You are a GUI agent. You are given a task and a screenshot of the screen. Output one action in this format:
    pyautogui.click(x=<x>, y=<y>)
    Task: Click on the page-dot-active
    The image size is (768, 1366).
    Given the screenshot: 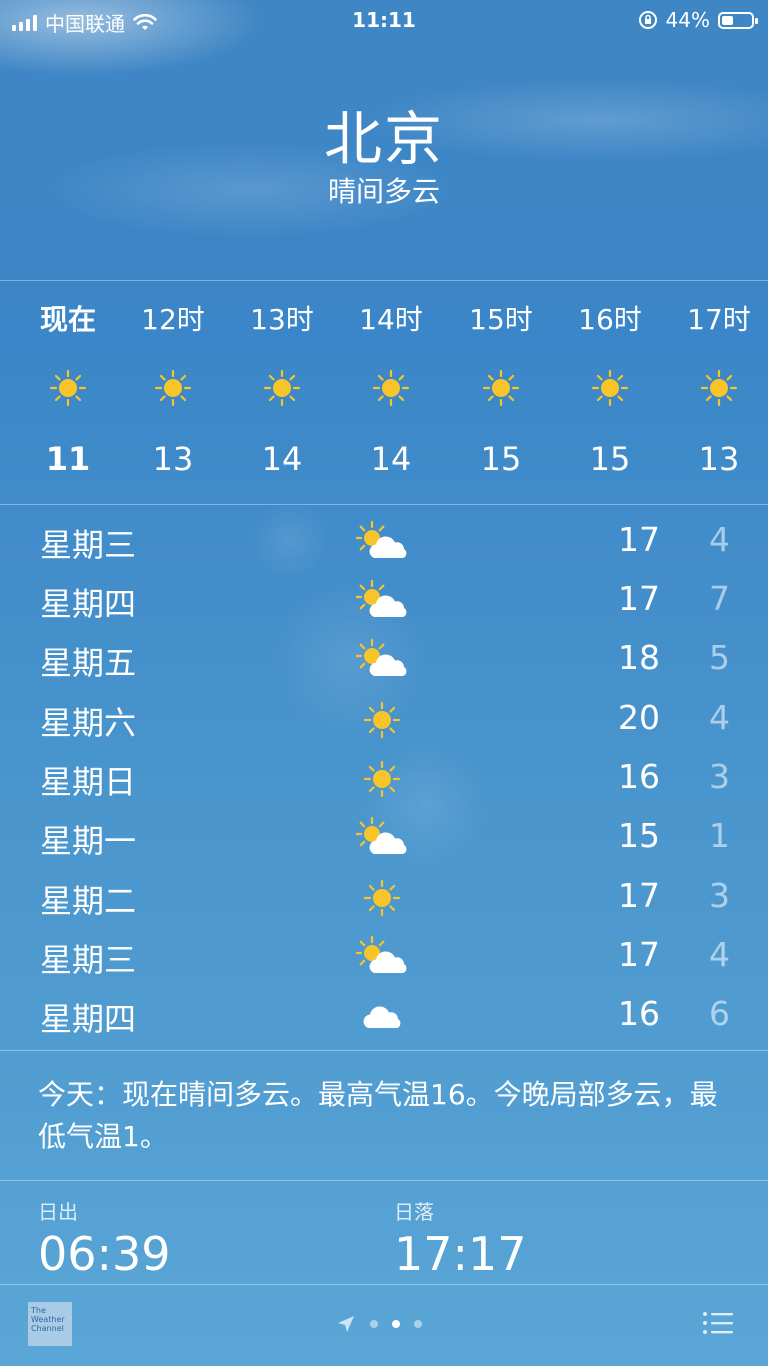 What is the action you would take?
    pyautogui.click(x=396, y=1324)
    